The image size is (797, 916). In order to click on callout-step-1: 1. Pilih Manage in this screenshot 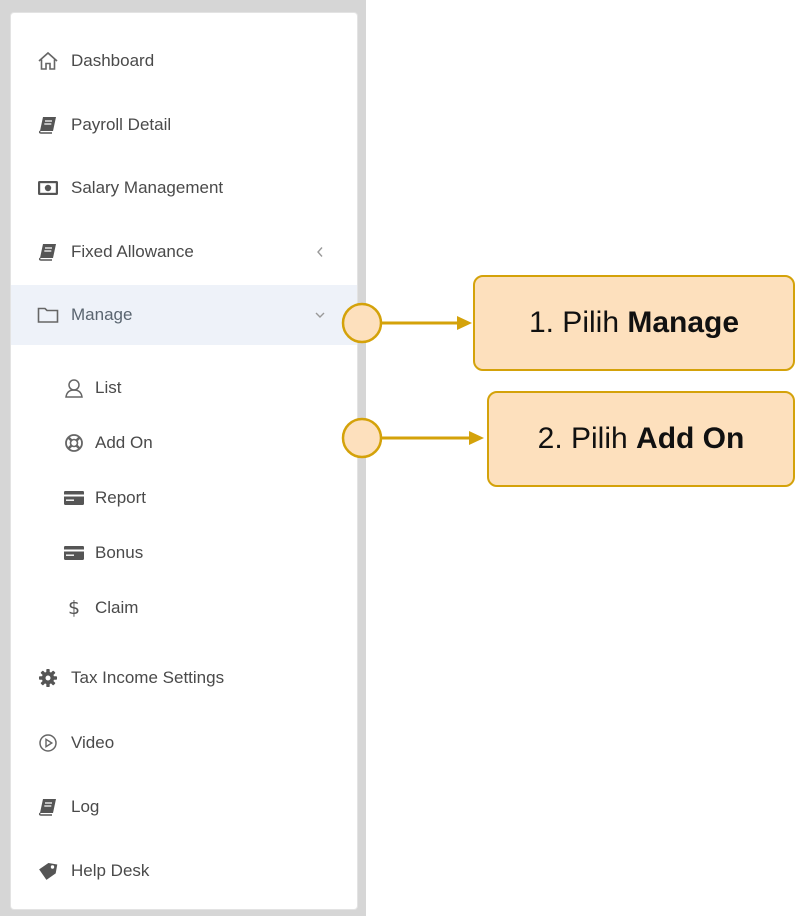, I will do `click(634, 323)`.